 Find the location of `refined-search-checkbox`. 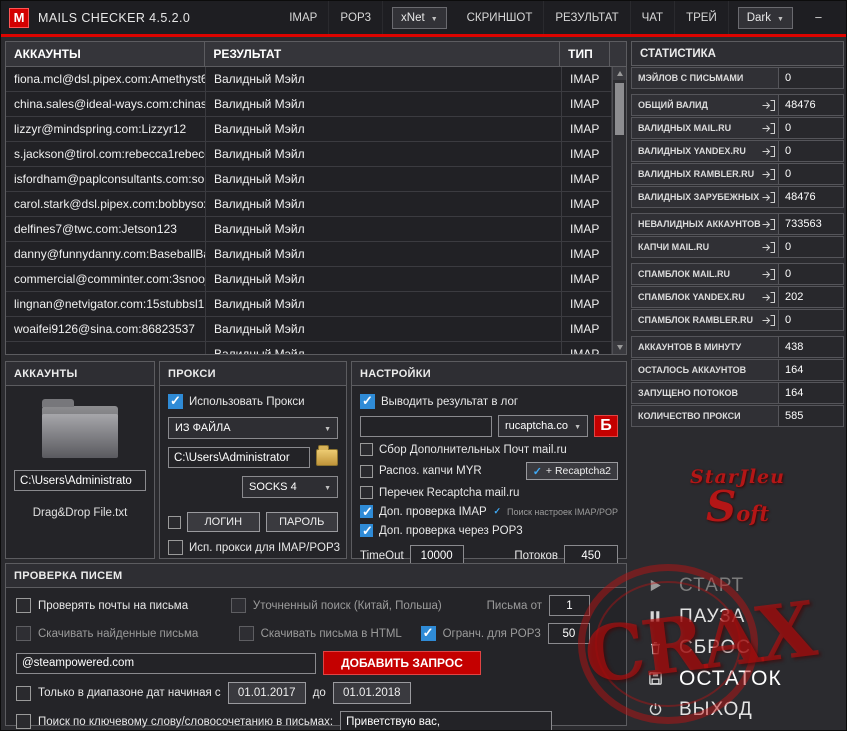

refined-search-checkbox is located at coordinates (238, 605).